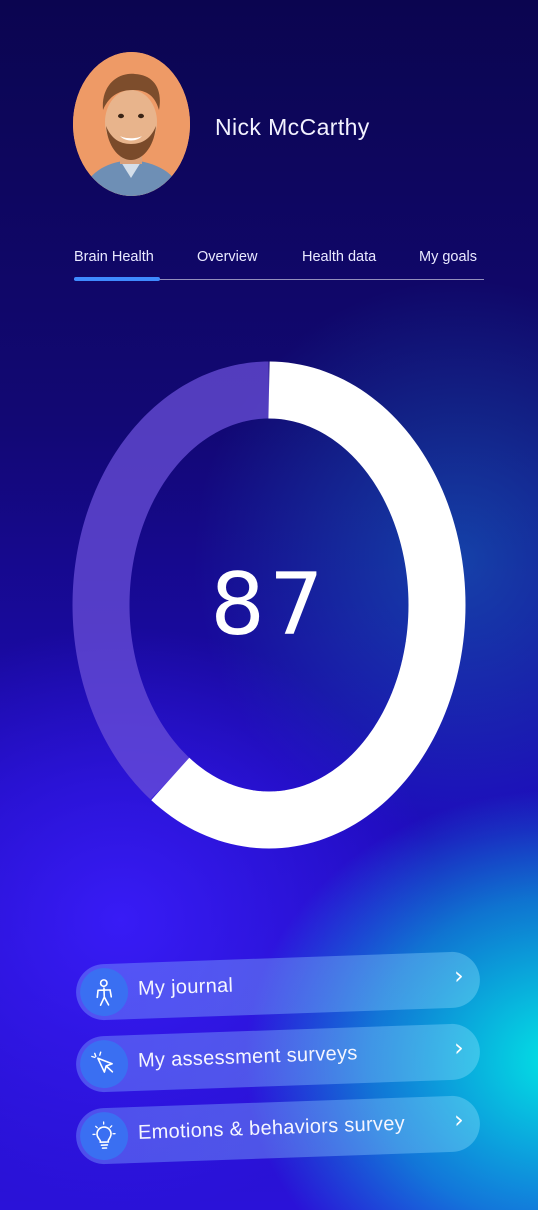 This screenshot has width=538, height=1210. Describe the element at coordinates (339, 257) in the screenshot. I see `tab-health-data: Health data` at that location.